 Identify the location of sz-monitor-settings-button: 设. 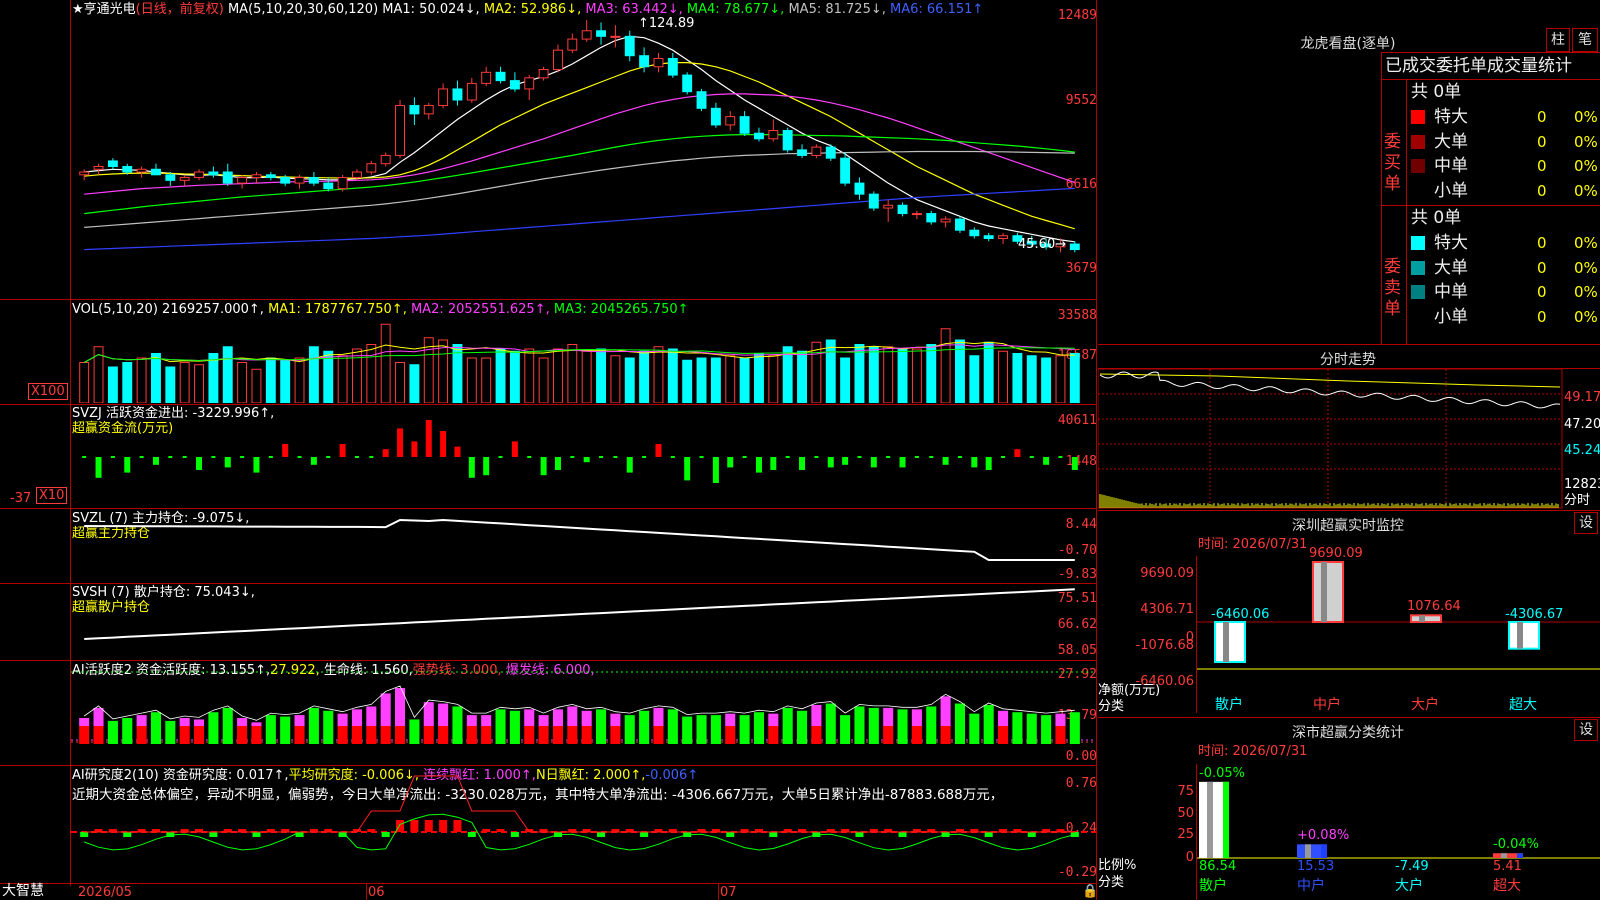
(1586, 523).